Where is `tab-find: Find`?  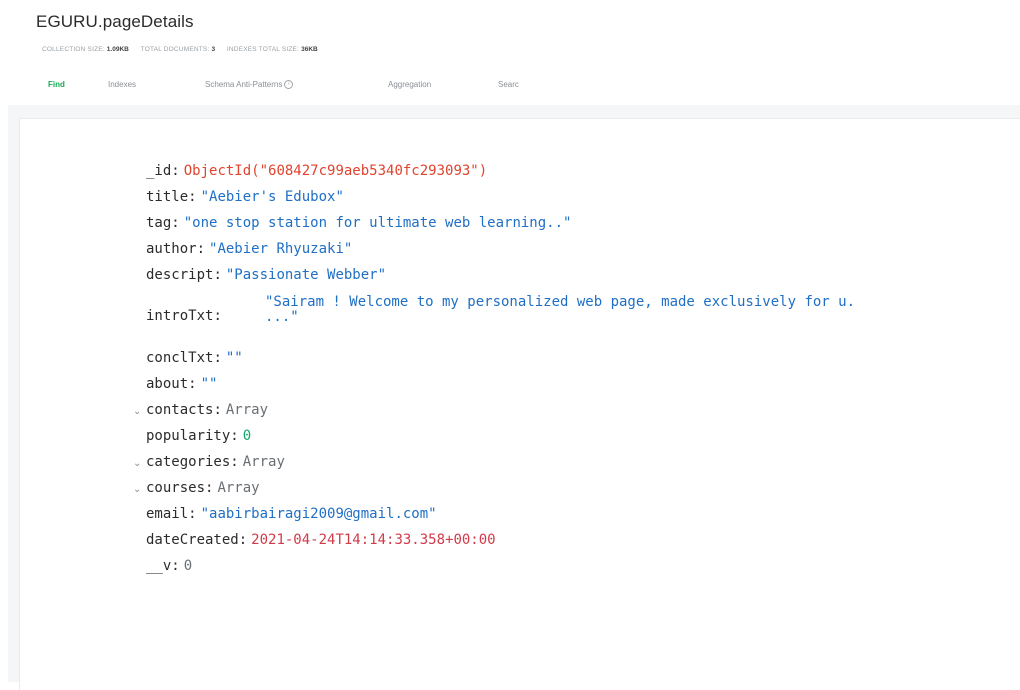
tab-find: Find is located at coordinates (56, 84).